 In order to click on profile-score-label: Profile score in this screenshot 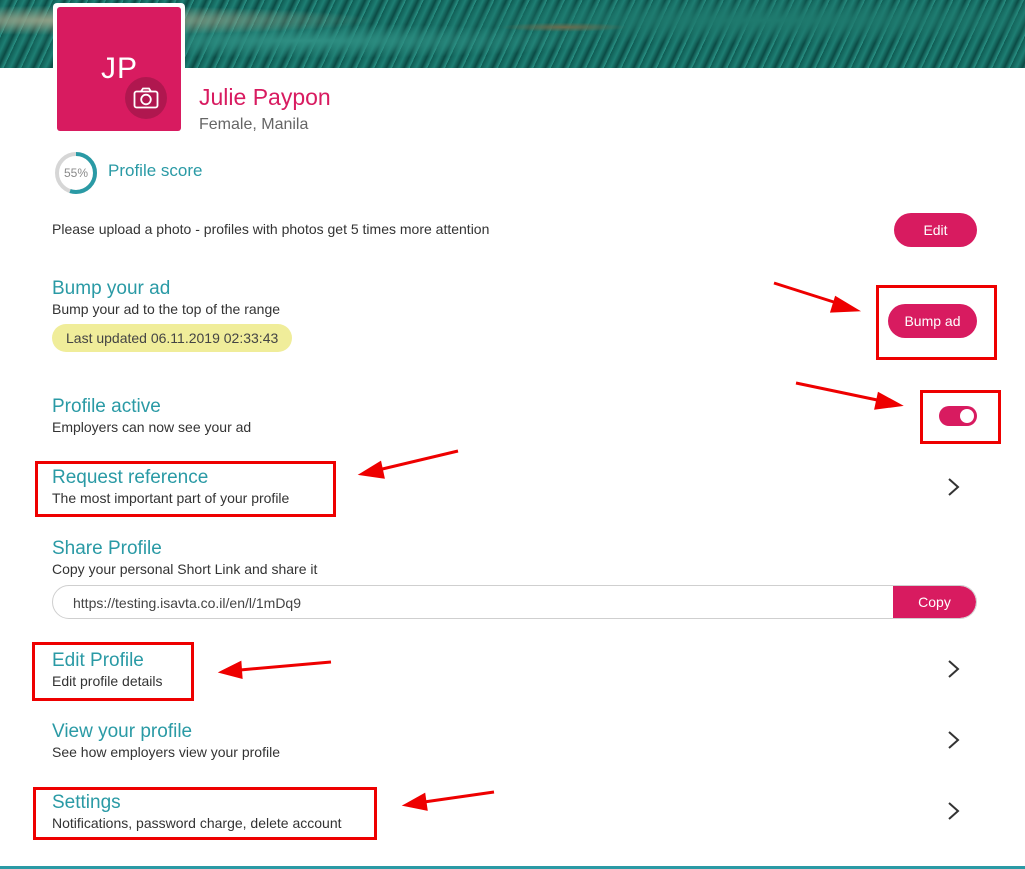, I will do `click(155, 170)`.